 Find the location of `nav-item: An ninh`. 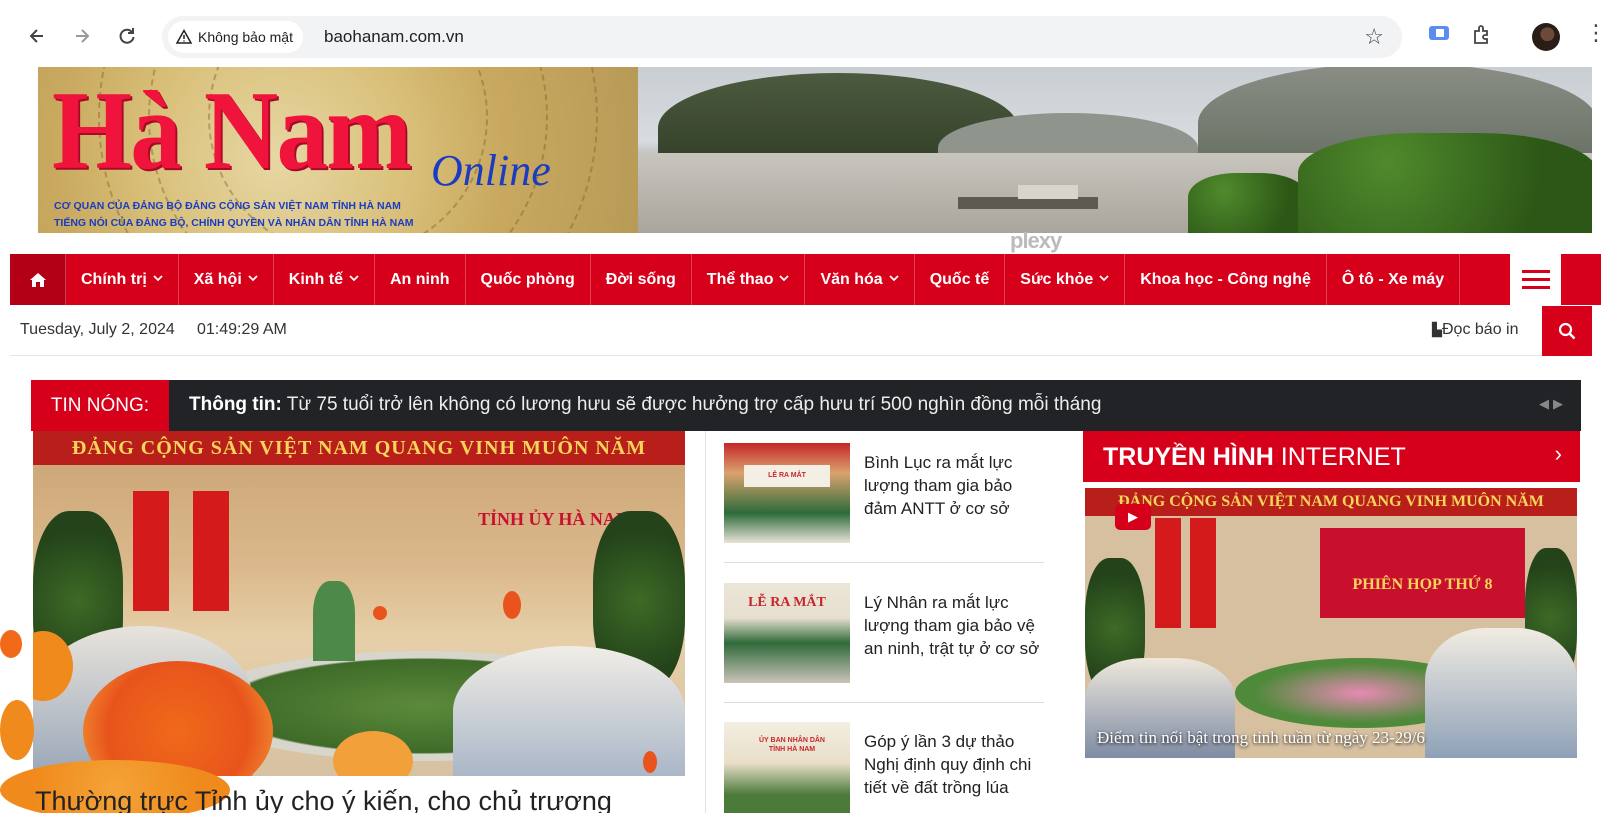

nav-item: An ninh is located at coordinates (420, 279).